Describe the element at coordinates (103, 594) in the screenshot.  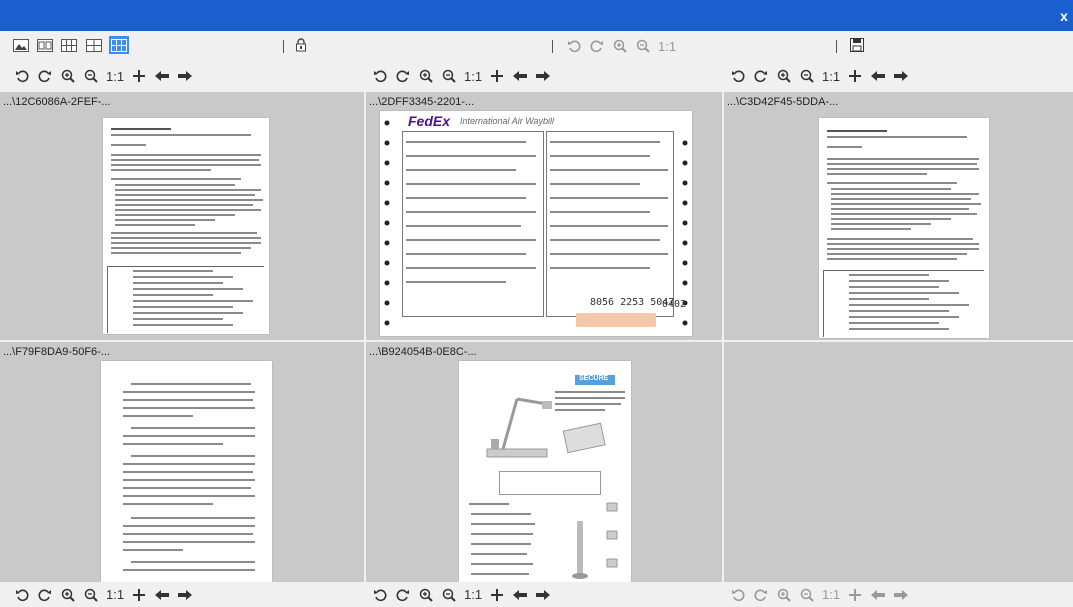
I see `panel-4-controls: 1:1` at that location.